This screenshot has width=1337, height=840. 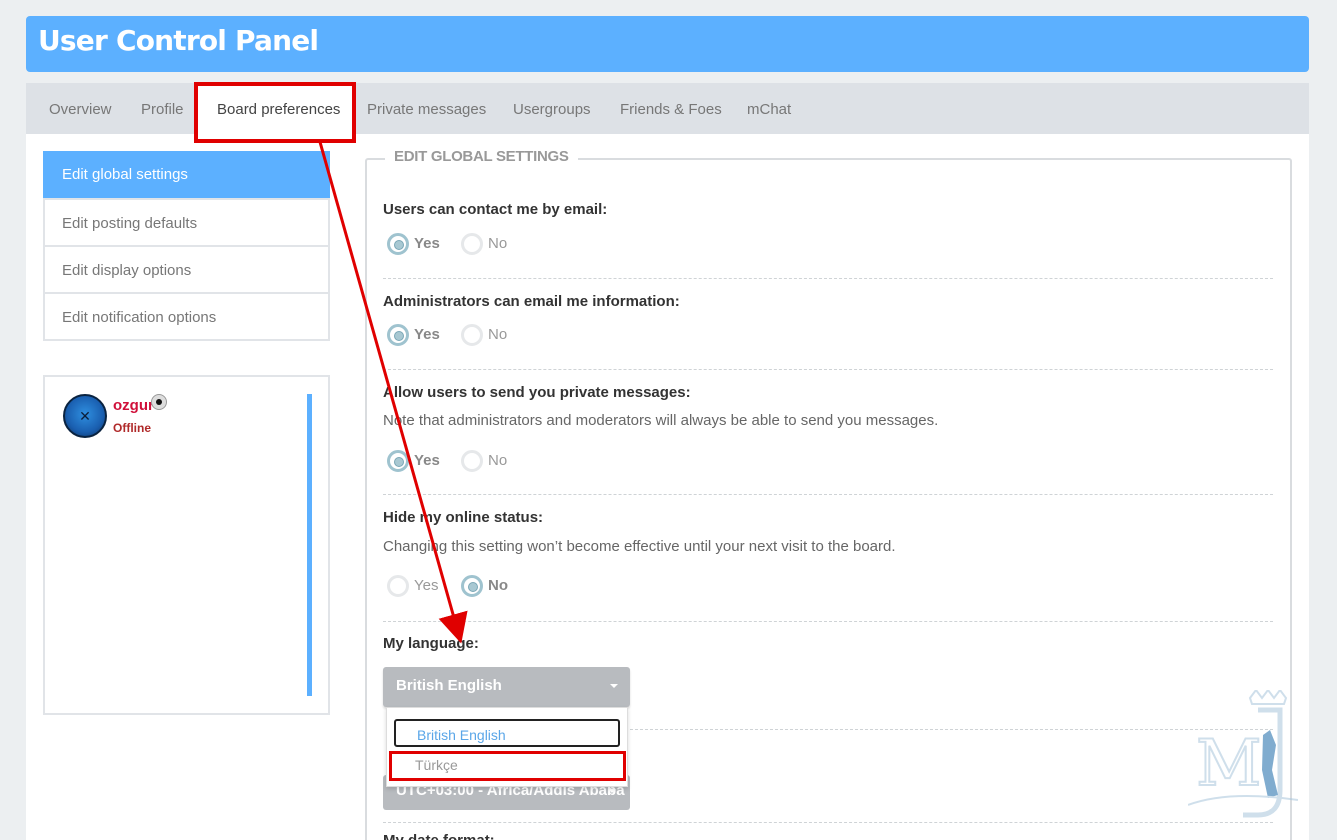 What do you see at coordinates (393, 392) in the screenshot?
I see `annotation-arrow` at bounding box center [393, 392].